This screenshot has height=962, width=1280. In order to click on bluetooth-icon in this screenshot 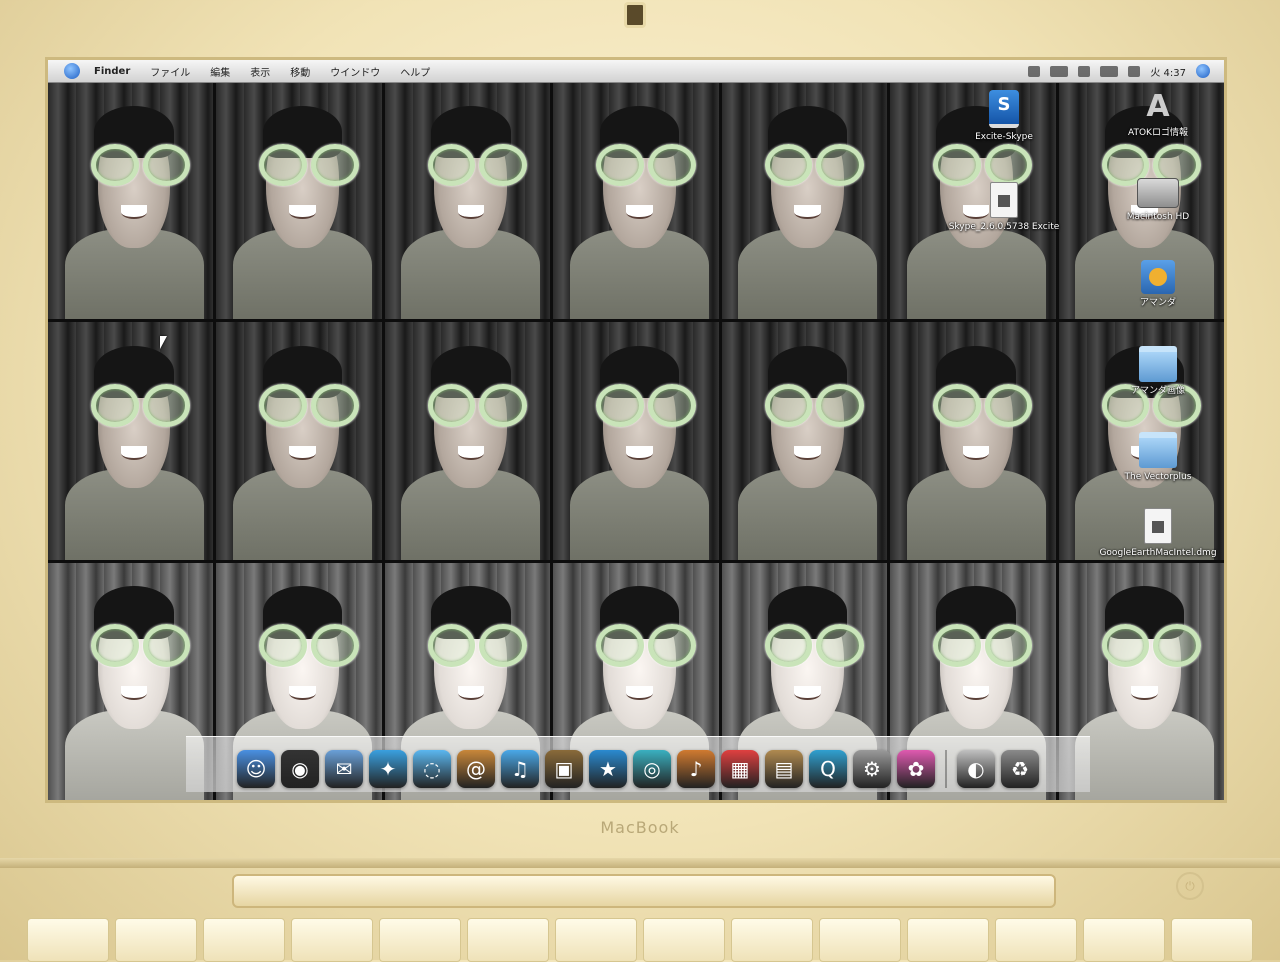, I will do `click(1034, 71)`.